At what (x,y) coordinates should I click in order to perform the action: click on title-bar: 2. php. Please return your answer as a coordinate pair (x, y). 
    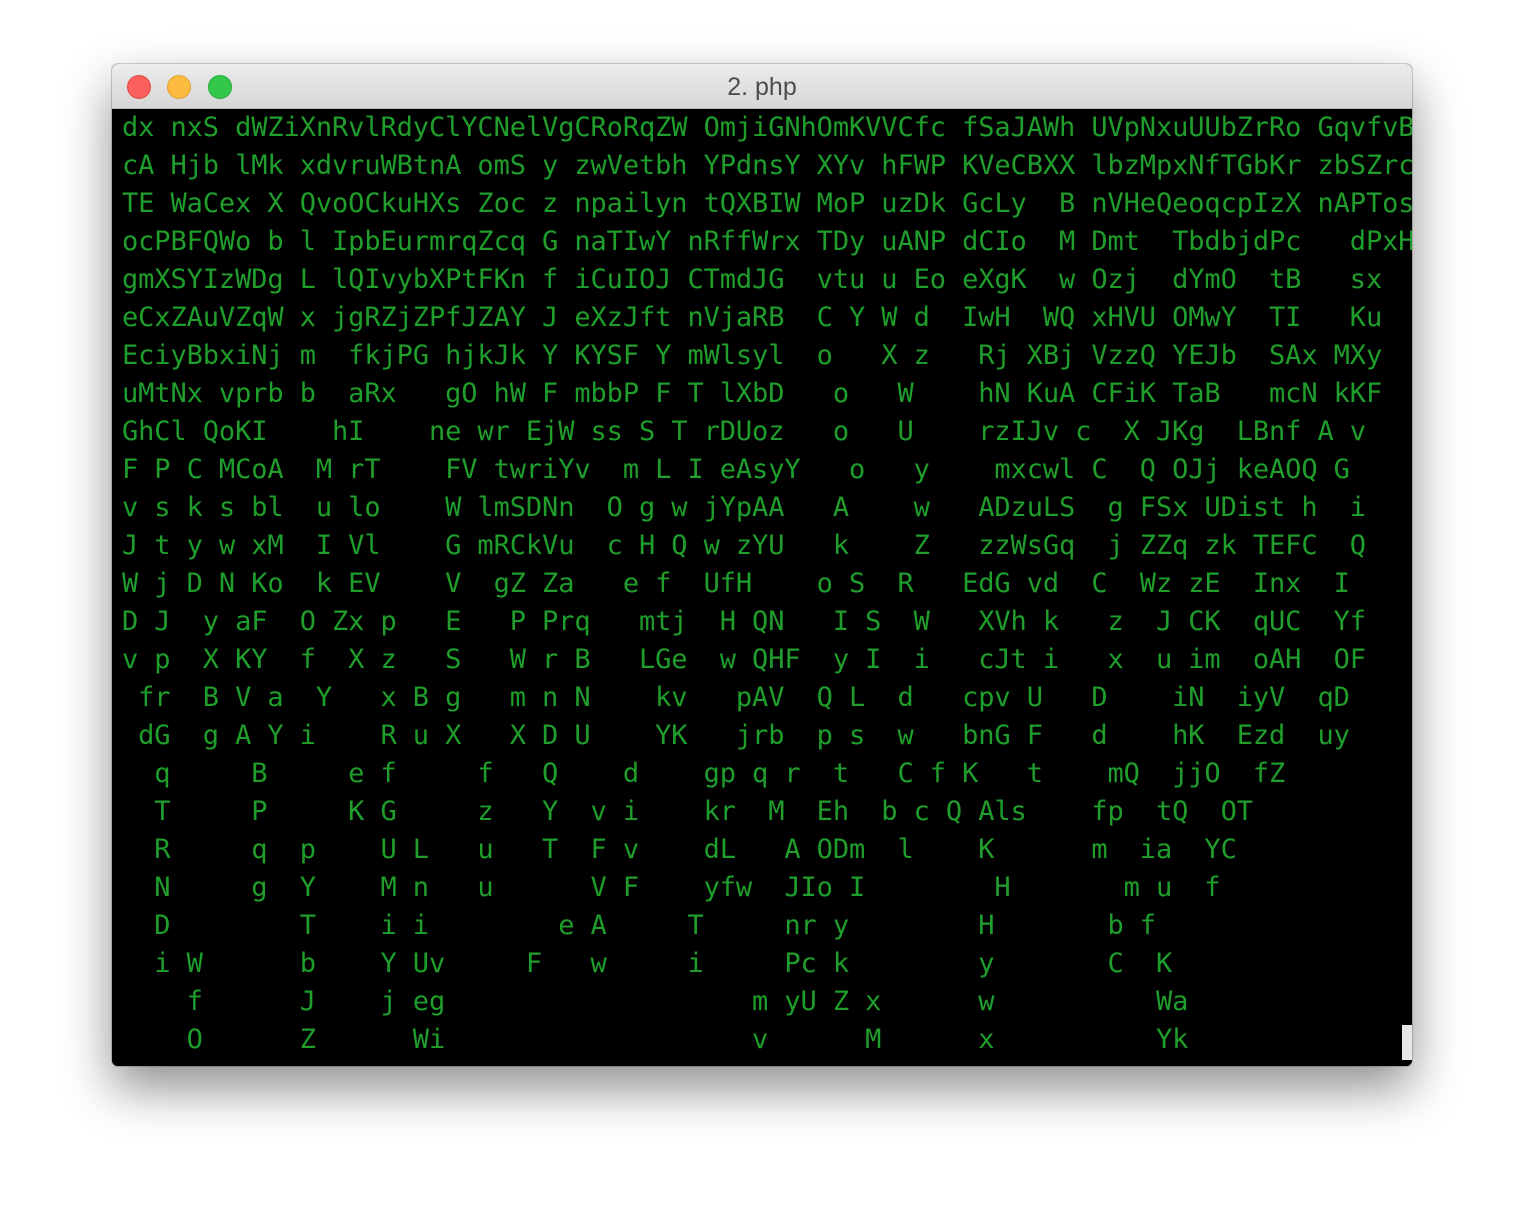
    Looking at the image, I should click on (762, 86).